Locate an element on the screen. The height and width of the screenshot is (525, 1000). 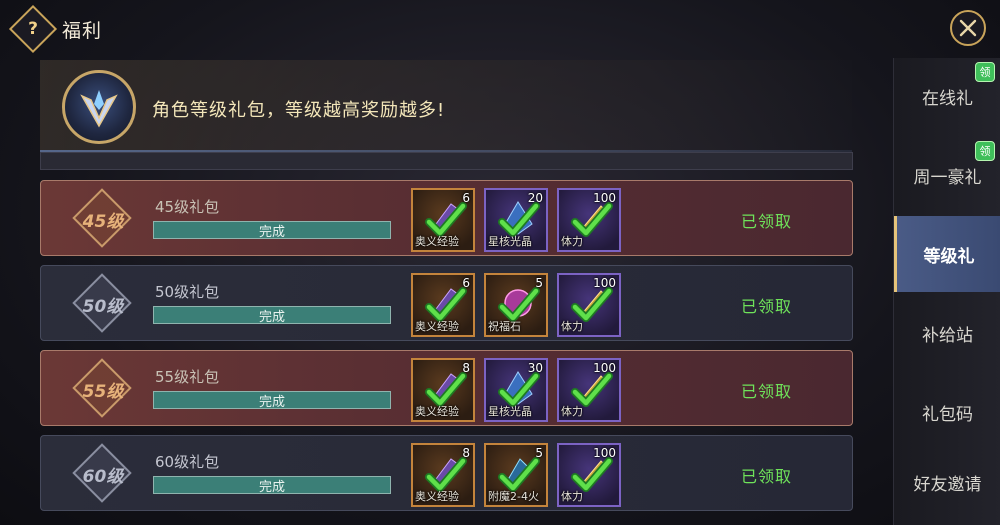
sidebar-tab-label: 好友邀请 is located at coordinates (947, 484).